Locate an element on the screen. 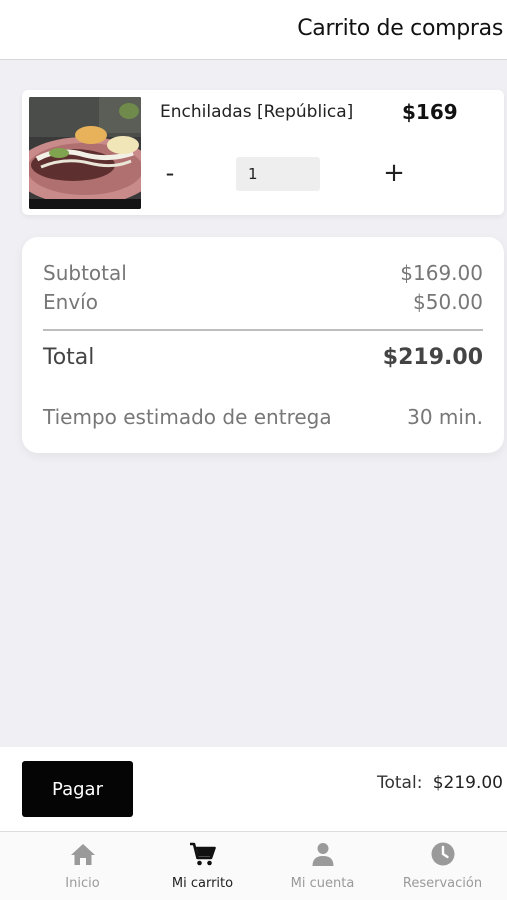 This screenshot has height=900, width=507. shipping-value: $50.00 is located at coordinates (448, 302).